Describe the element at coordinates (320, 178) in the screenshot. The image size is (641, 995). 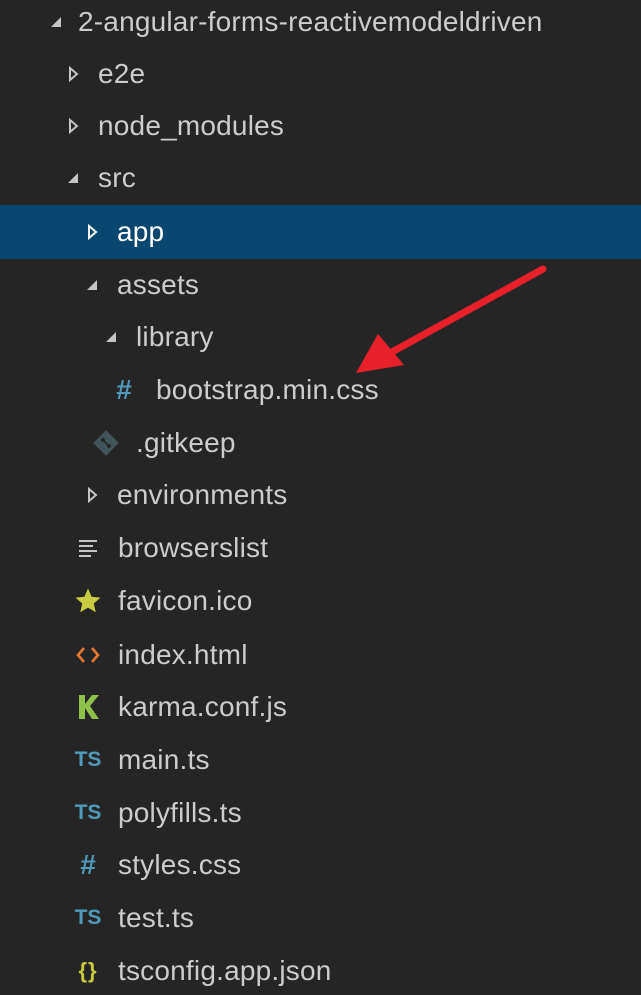
I see `tree-folder-src: src` at that location.